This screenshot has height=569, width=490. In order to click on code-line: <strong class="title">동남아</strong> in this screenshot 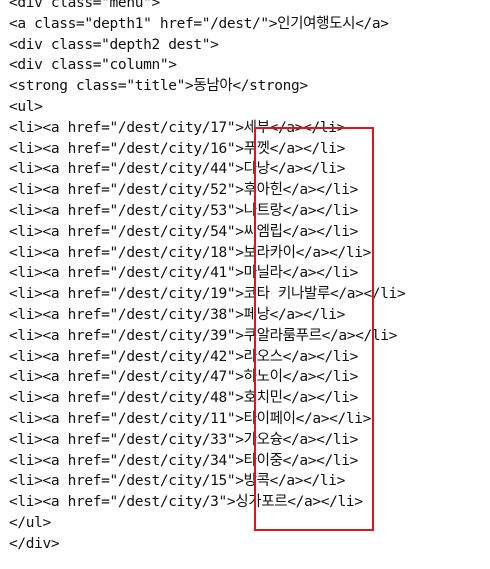, I will do `click(158, 86)`.